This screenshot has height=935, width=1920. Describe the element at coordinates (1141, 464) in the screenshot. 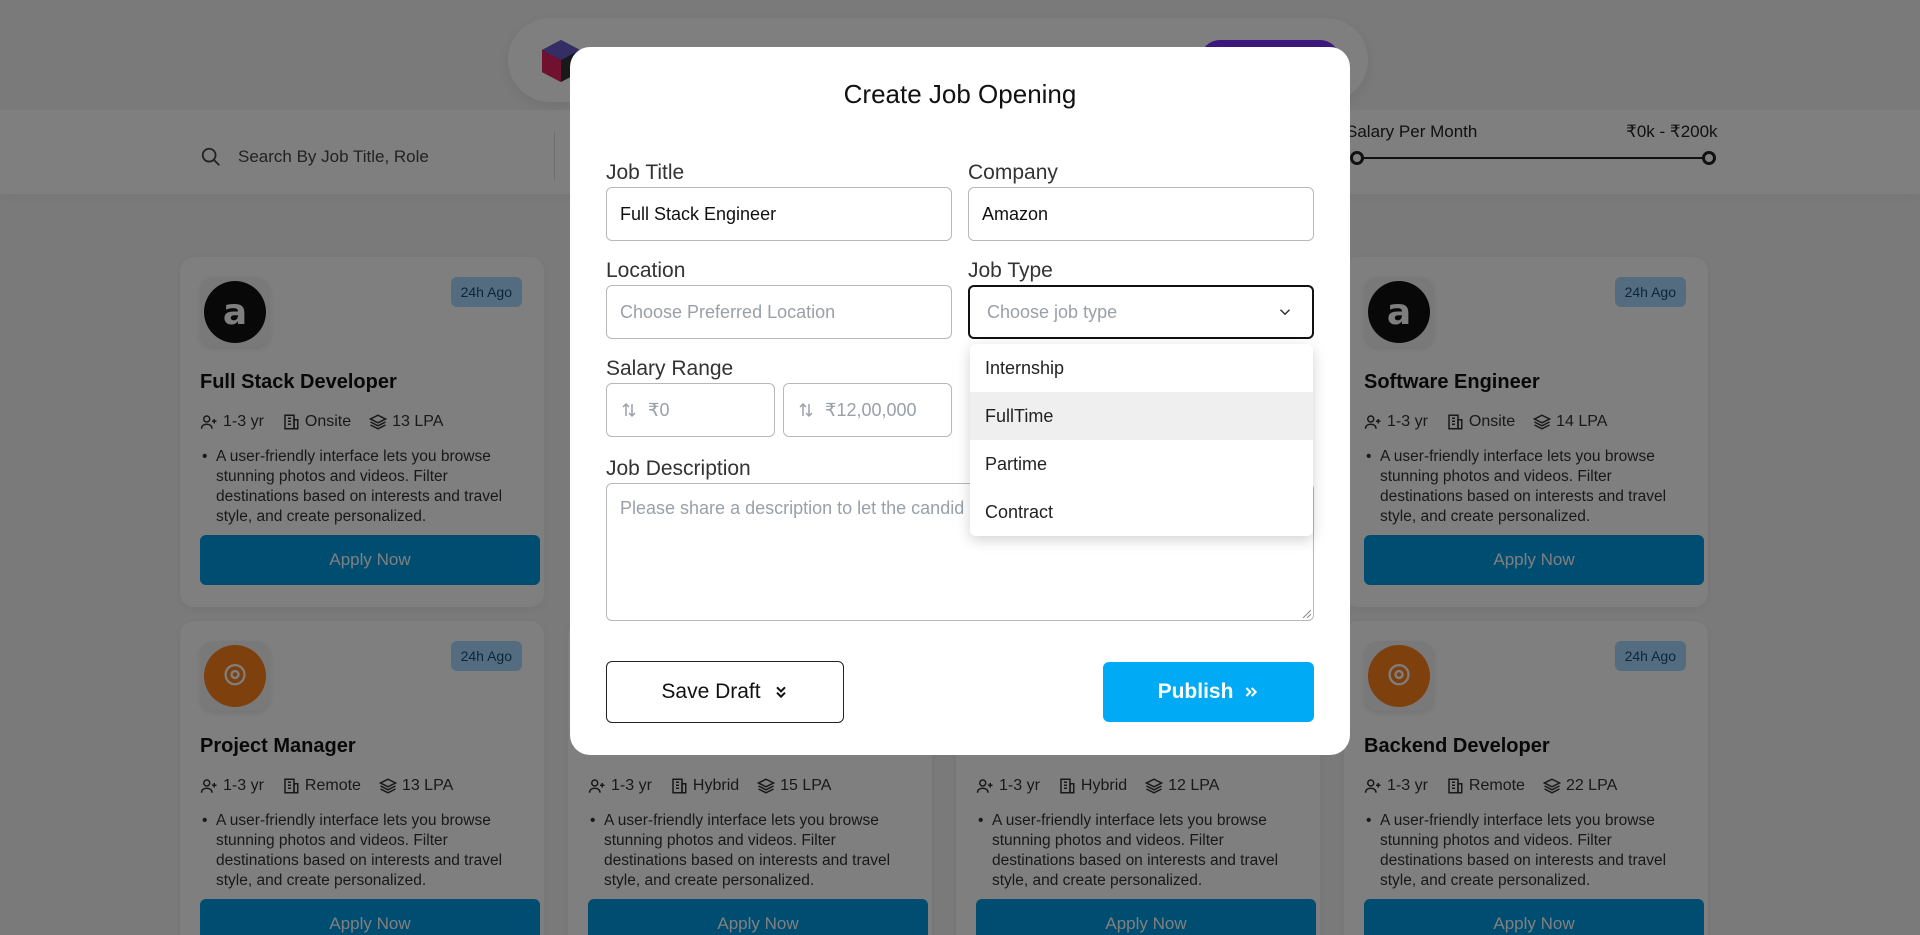

I see `job-type-option: Partime` at that location.